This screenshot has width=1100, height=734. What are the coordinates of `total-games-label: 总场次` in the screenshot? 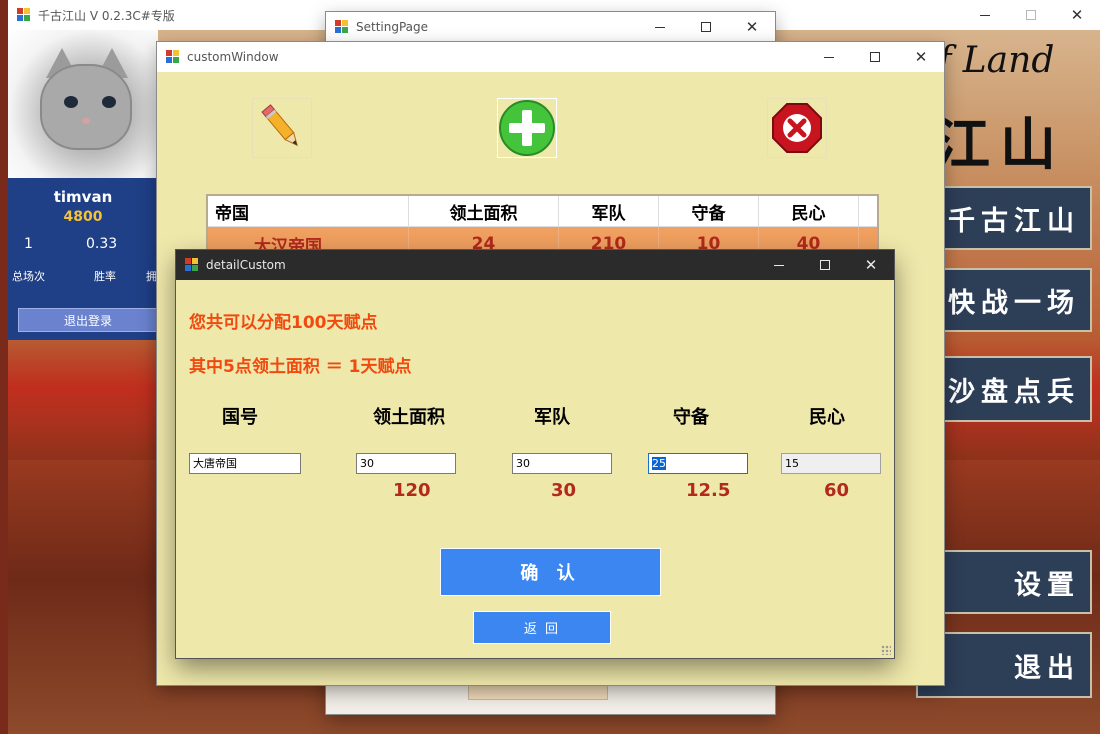 It's located at (28, 276).